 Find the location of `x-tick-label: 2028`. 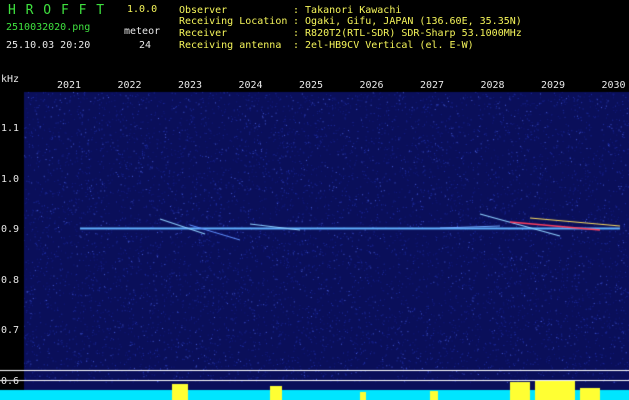

x-tick-label: 2028 is located at coordinates (492, 85).